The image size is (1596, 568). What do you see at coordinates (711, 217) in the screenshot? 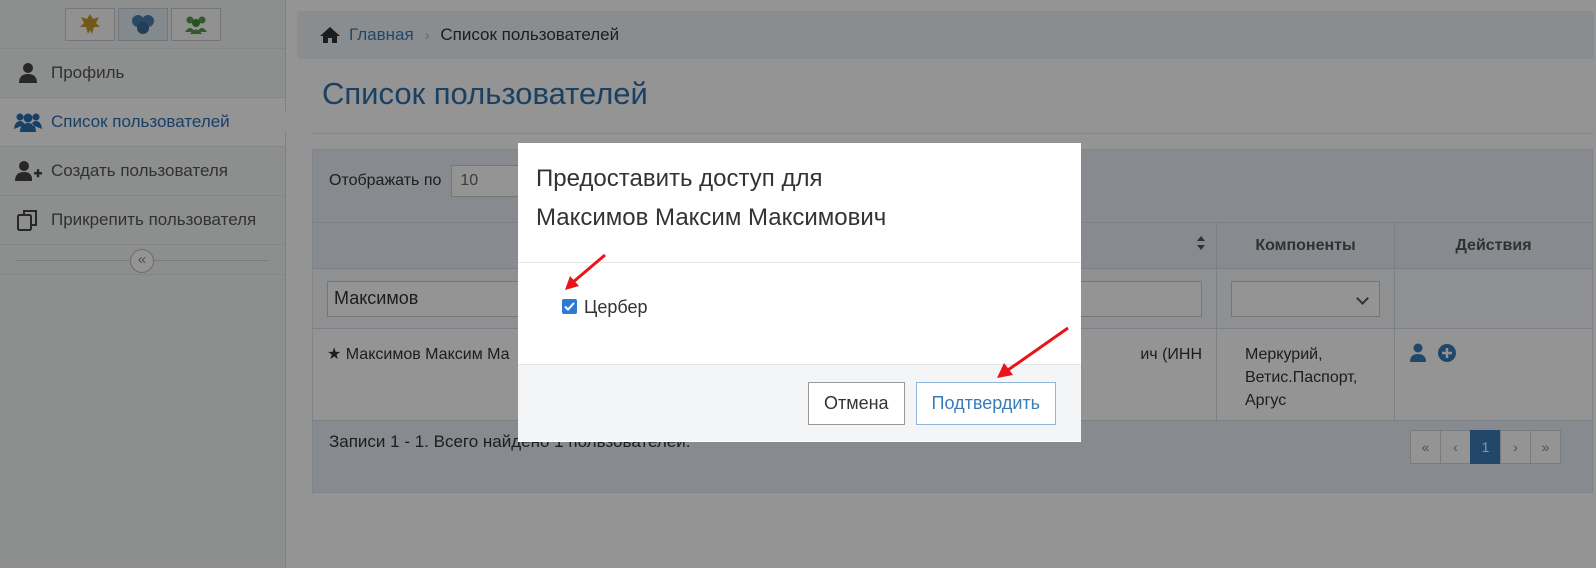
I see `modal-title-line2: Максимов Максим Максимович` at bounding box center [711, 217].